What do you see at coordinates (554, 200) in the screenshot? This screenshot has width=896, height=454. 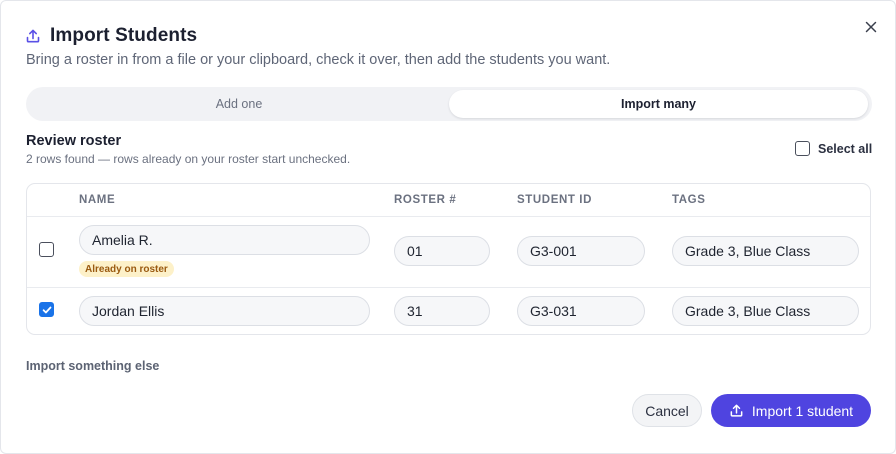 I see `column-header-student-id: STUDENT ID` at bounding box center [554, 200].